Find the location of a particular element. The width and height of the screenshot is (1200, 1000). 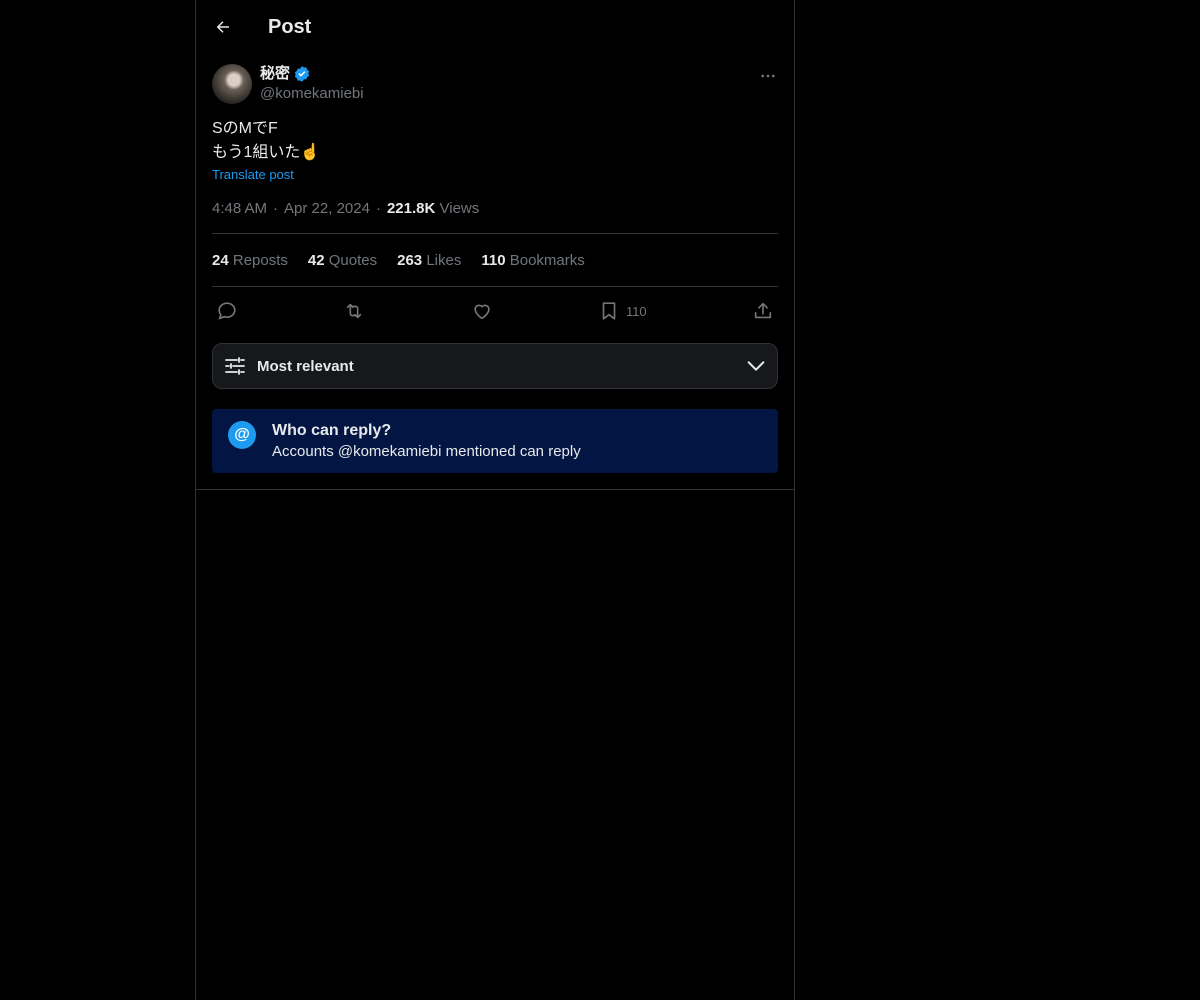

bookmarks-label: Bookmarks is located at coordinates (547, 260).